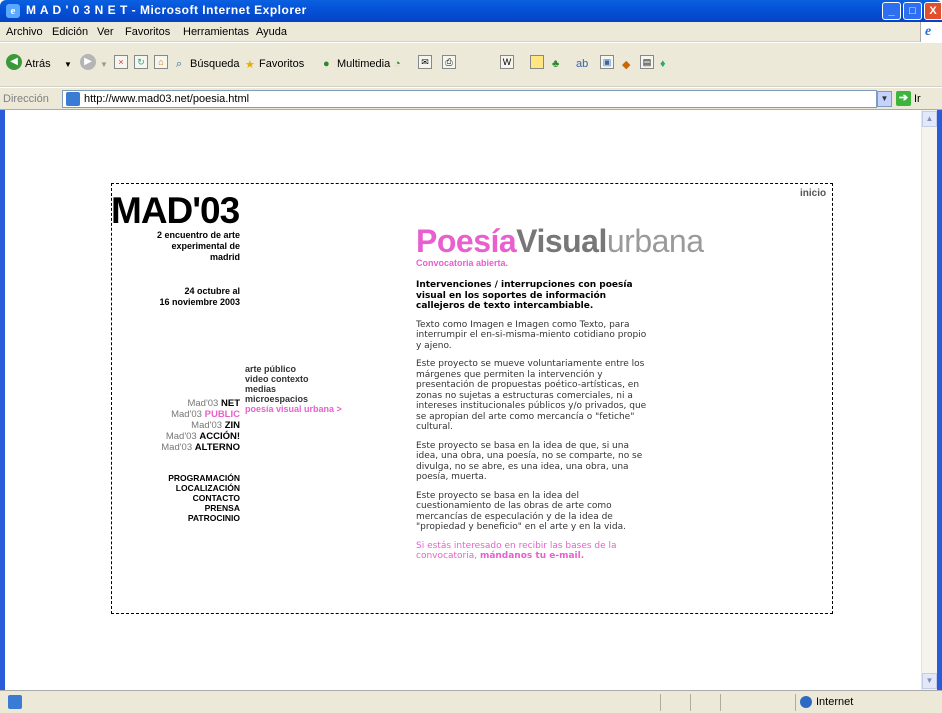  Describe the element at coordinates (232, 425) in the screenshot. I see `nav-label: ZIN` at that location.